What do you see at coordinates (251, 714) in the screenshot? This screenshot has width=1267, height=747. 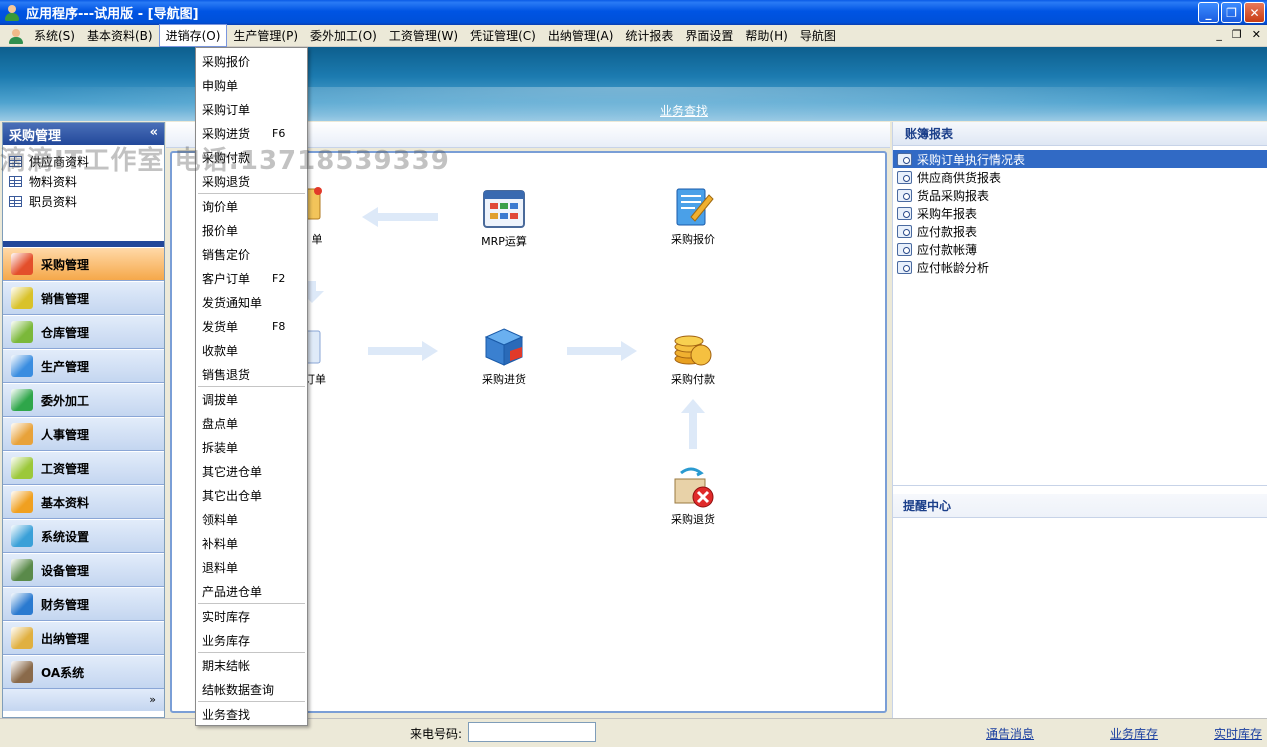 I see `dropdown-menu-item: 业务查找` at bounding box center [251, 714].